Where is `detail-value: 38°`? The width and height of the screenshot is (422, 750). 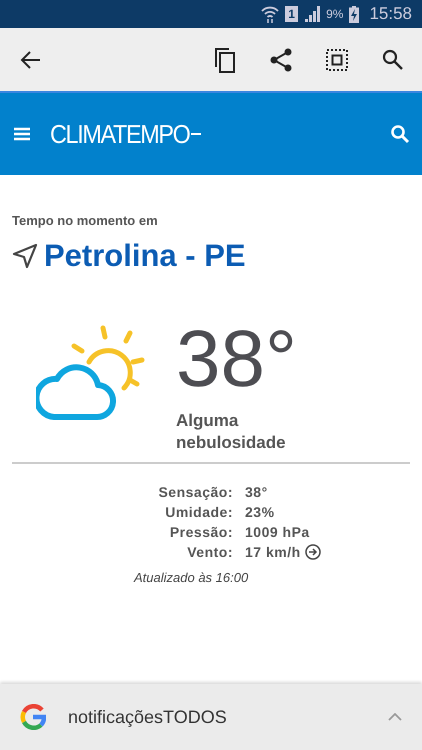 detail-value: 38° is located at coordinates (256, 492).